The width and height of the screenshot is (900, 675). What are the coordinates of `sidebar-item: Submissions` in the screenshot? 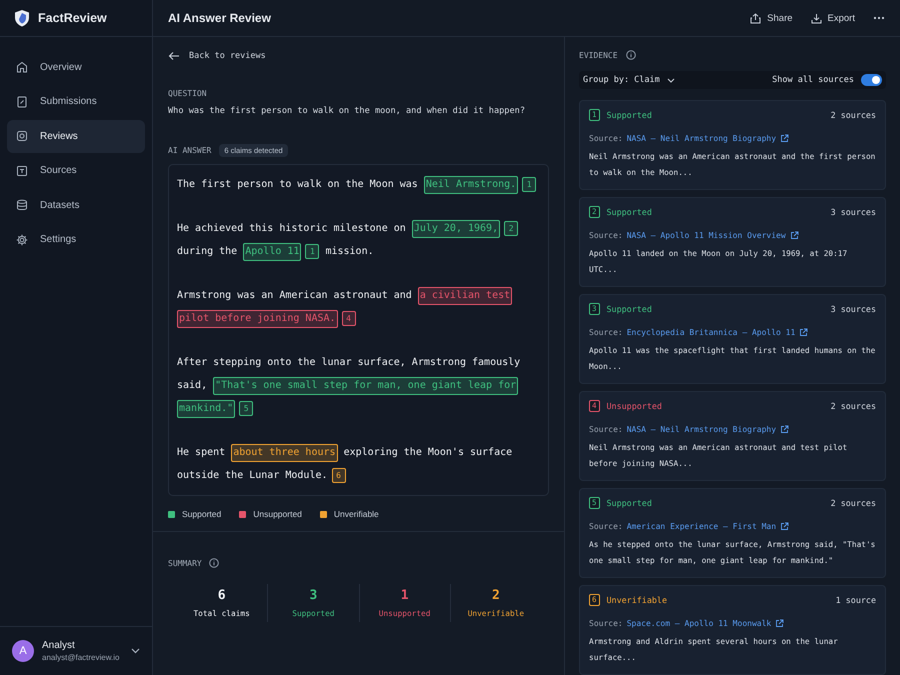 It's located at (76, 102).